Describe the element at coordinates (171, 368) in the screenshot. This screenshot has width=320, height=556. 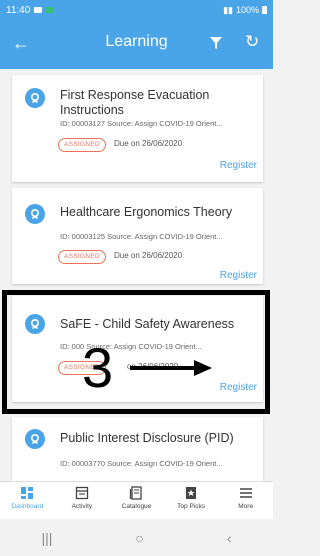
I see `arrow-right-icon` at that location.